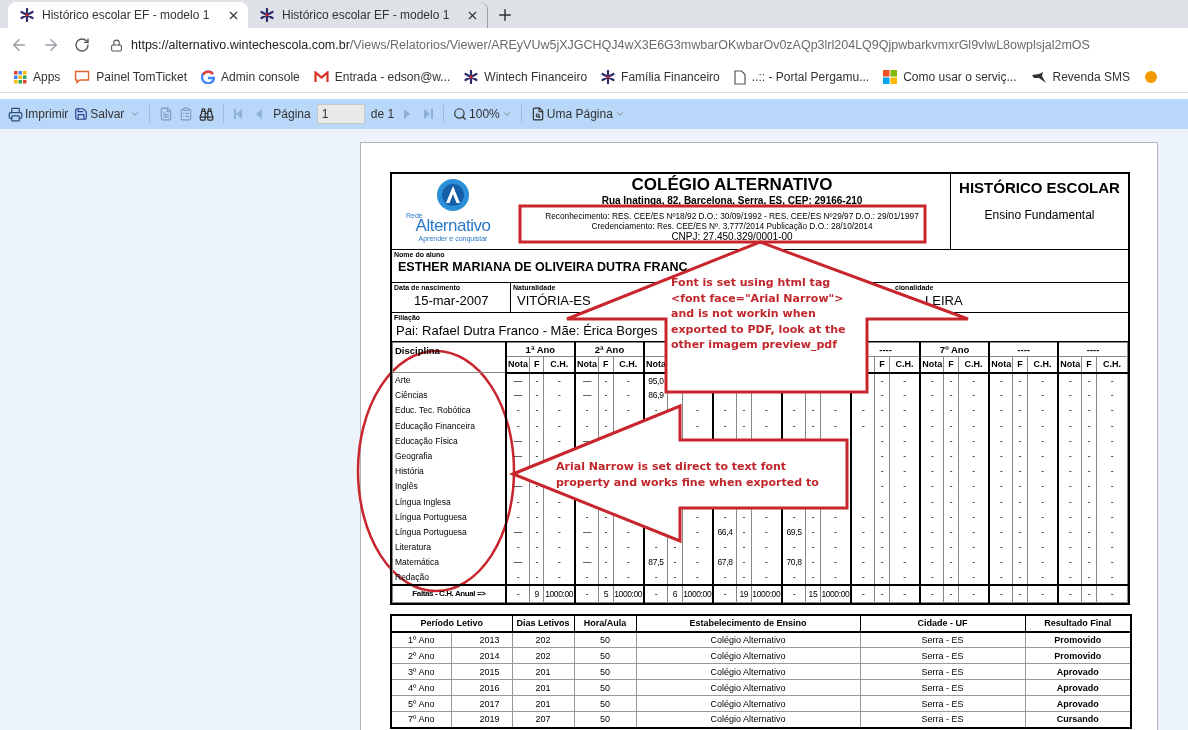  What do you see at coordinates (47, 77) in the screenshot?
I see `bookmark-link: Apps` at bounding box center [47, 77].